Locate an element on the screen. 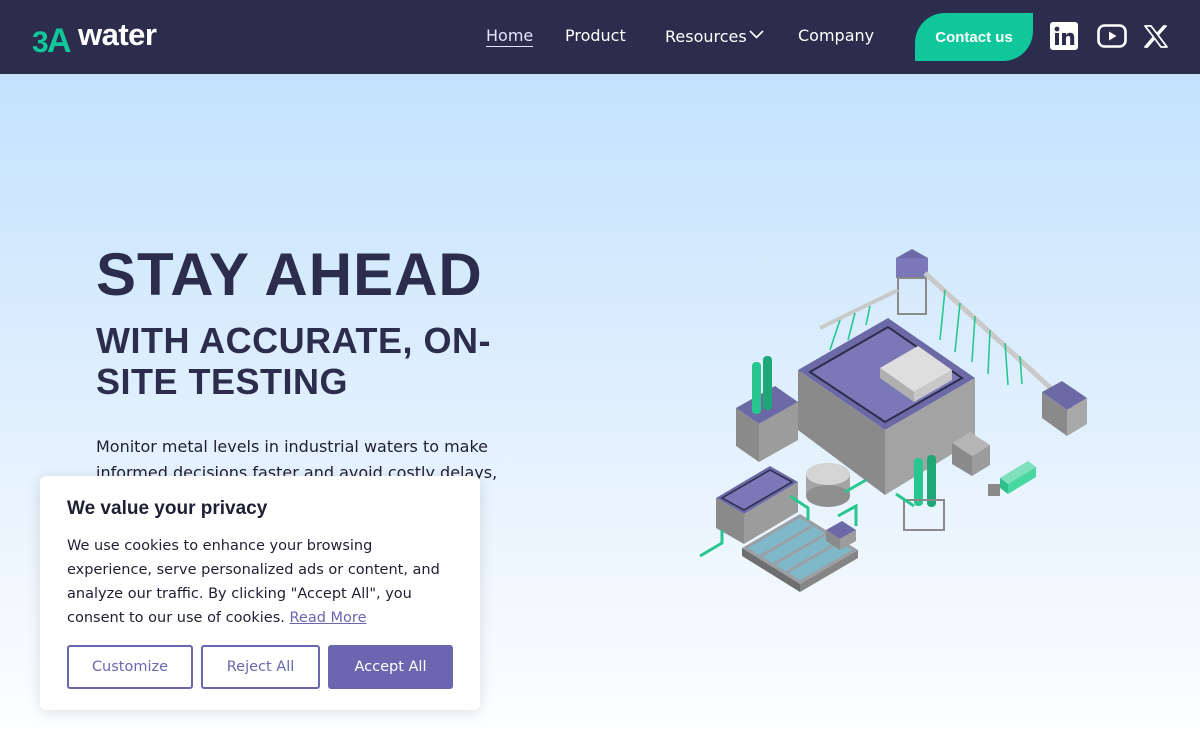 This screenshot has height=750, width=1200. brand-logo: 3 A water is located at coordinates (94, 37).